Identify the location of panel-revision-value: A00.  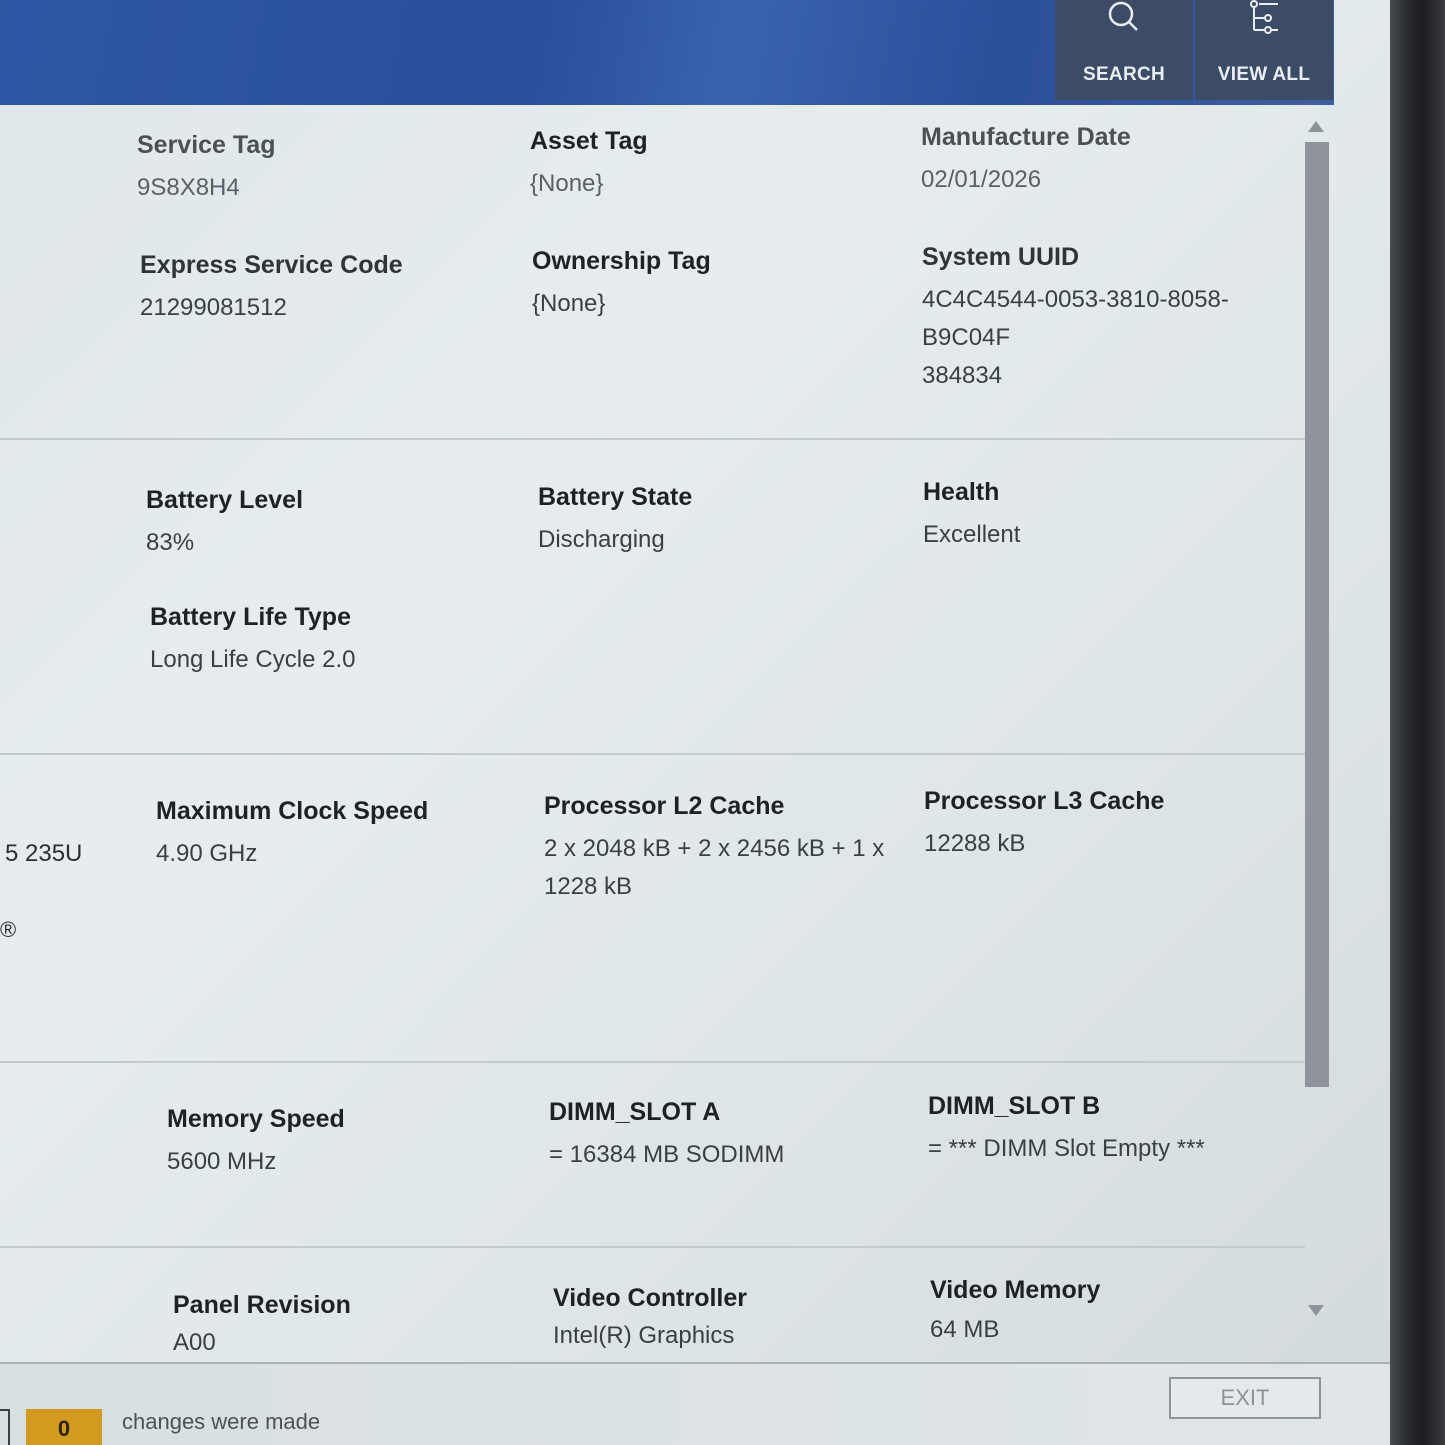
(194, 1342).